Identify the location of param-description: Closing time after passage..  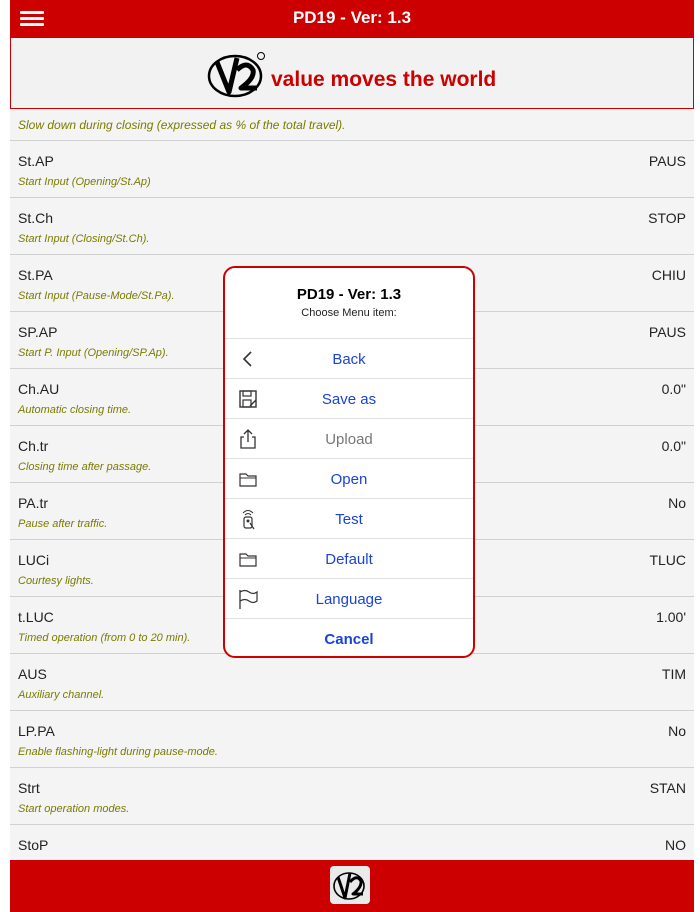
(85, 467).